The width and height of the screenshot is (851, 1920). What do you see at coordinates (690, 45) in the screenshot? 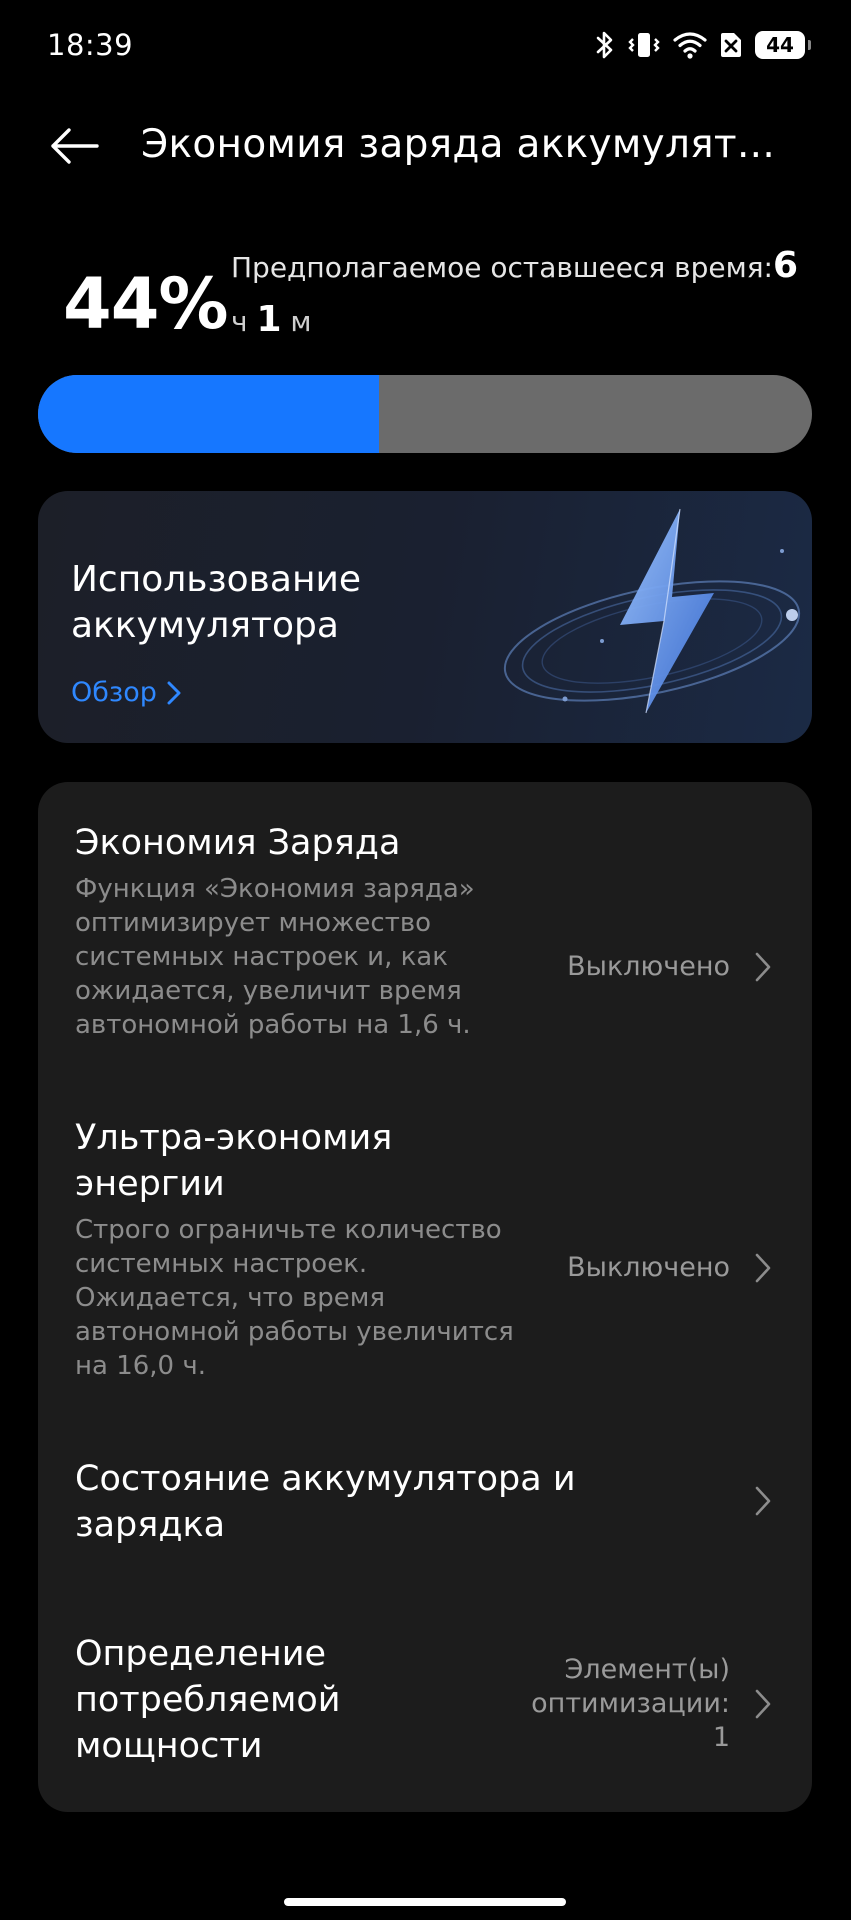
I see `wifi-icon` at bounding box center [690, 45].